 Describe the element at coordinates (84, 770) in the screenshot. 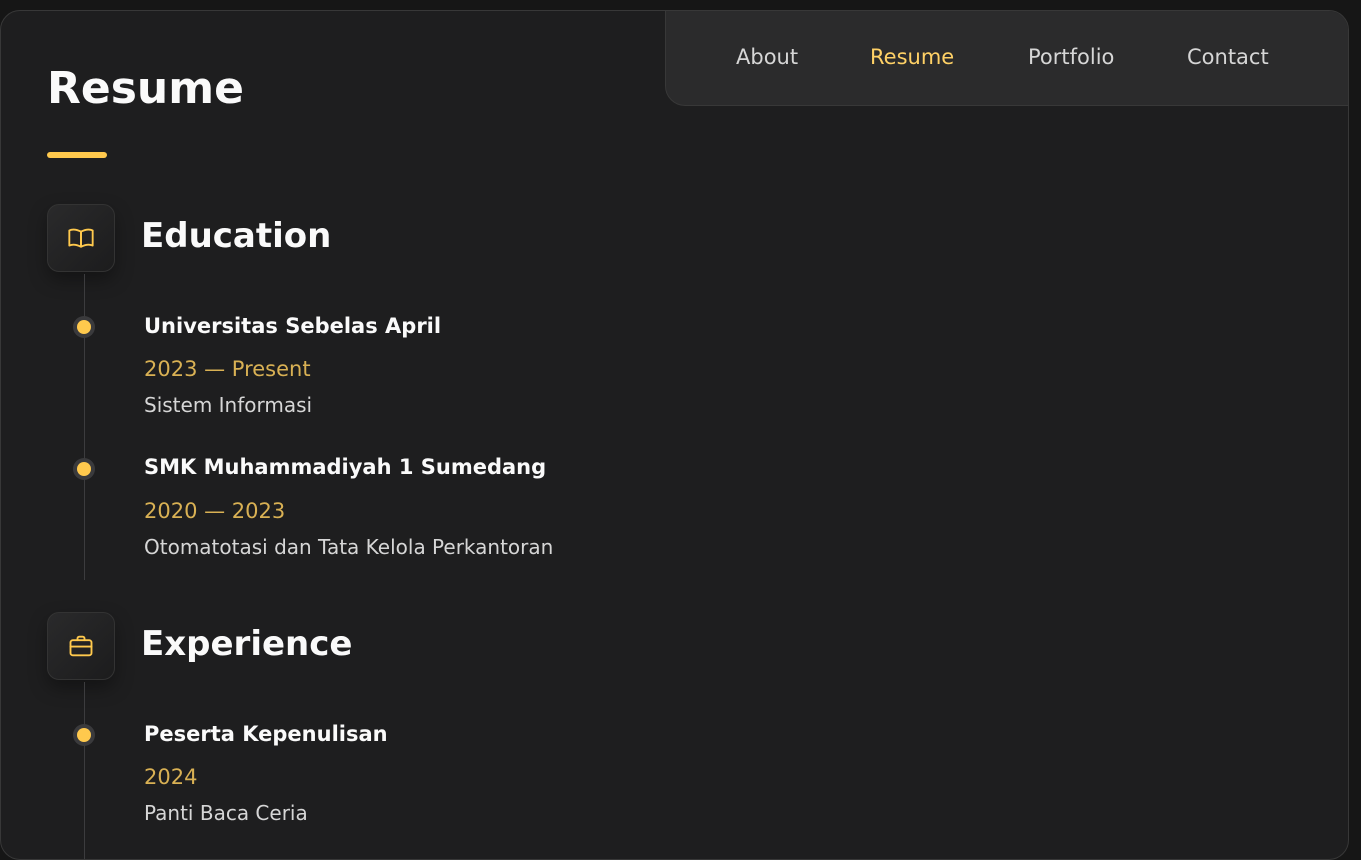

I see `experience-timeline-line` at that location.